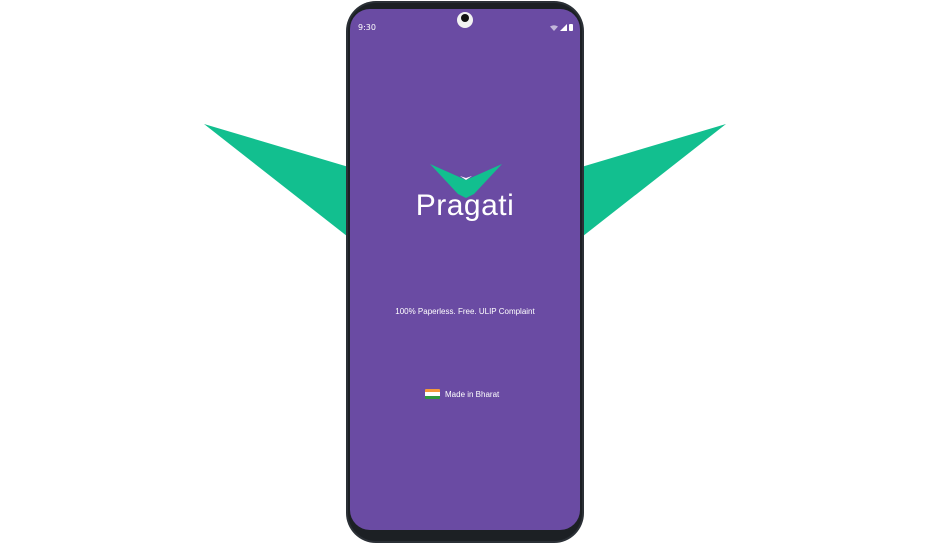 The height and width of the screenshot is (543, 931). I want to click on signal-icon, so click(563, 27).